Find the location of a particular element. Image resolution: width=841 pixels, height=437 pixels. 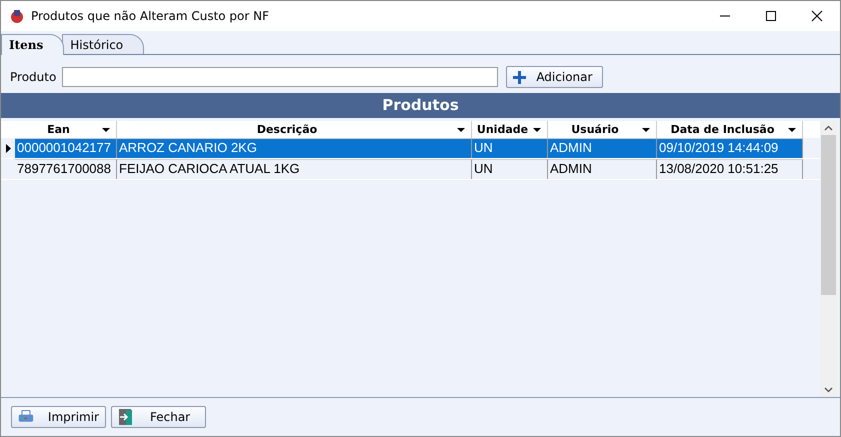

window-title: Produtos que não Alteram Custo por NF is located at coordinates (150, 16).